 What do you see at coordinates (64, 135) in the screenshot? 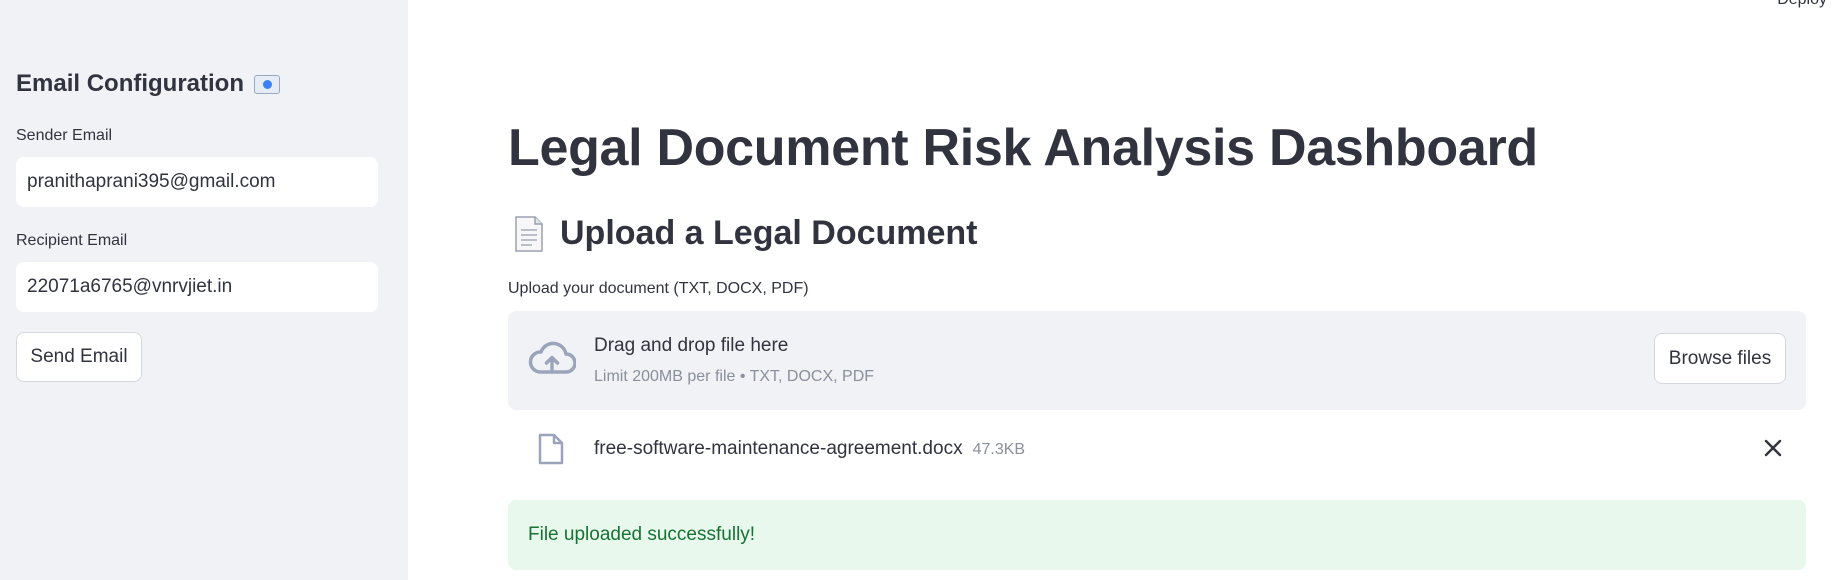
I see `sender-email-label: Sender Email` at bounding box center [64, 135].